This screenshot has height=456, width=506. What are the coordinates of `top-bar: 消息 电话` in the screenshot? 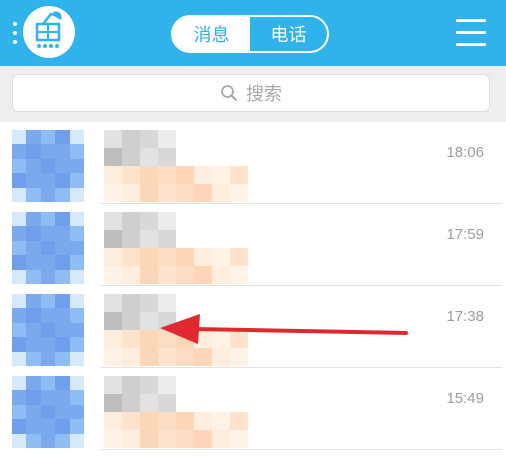 It's located at (253, 33).